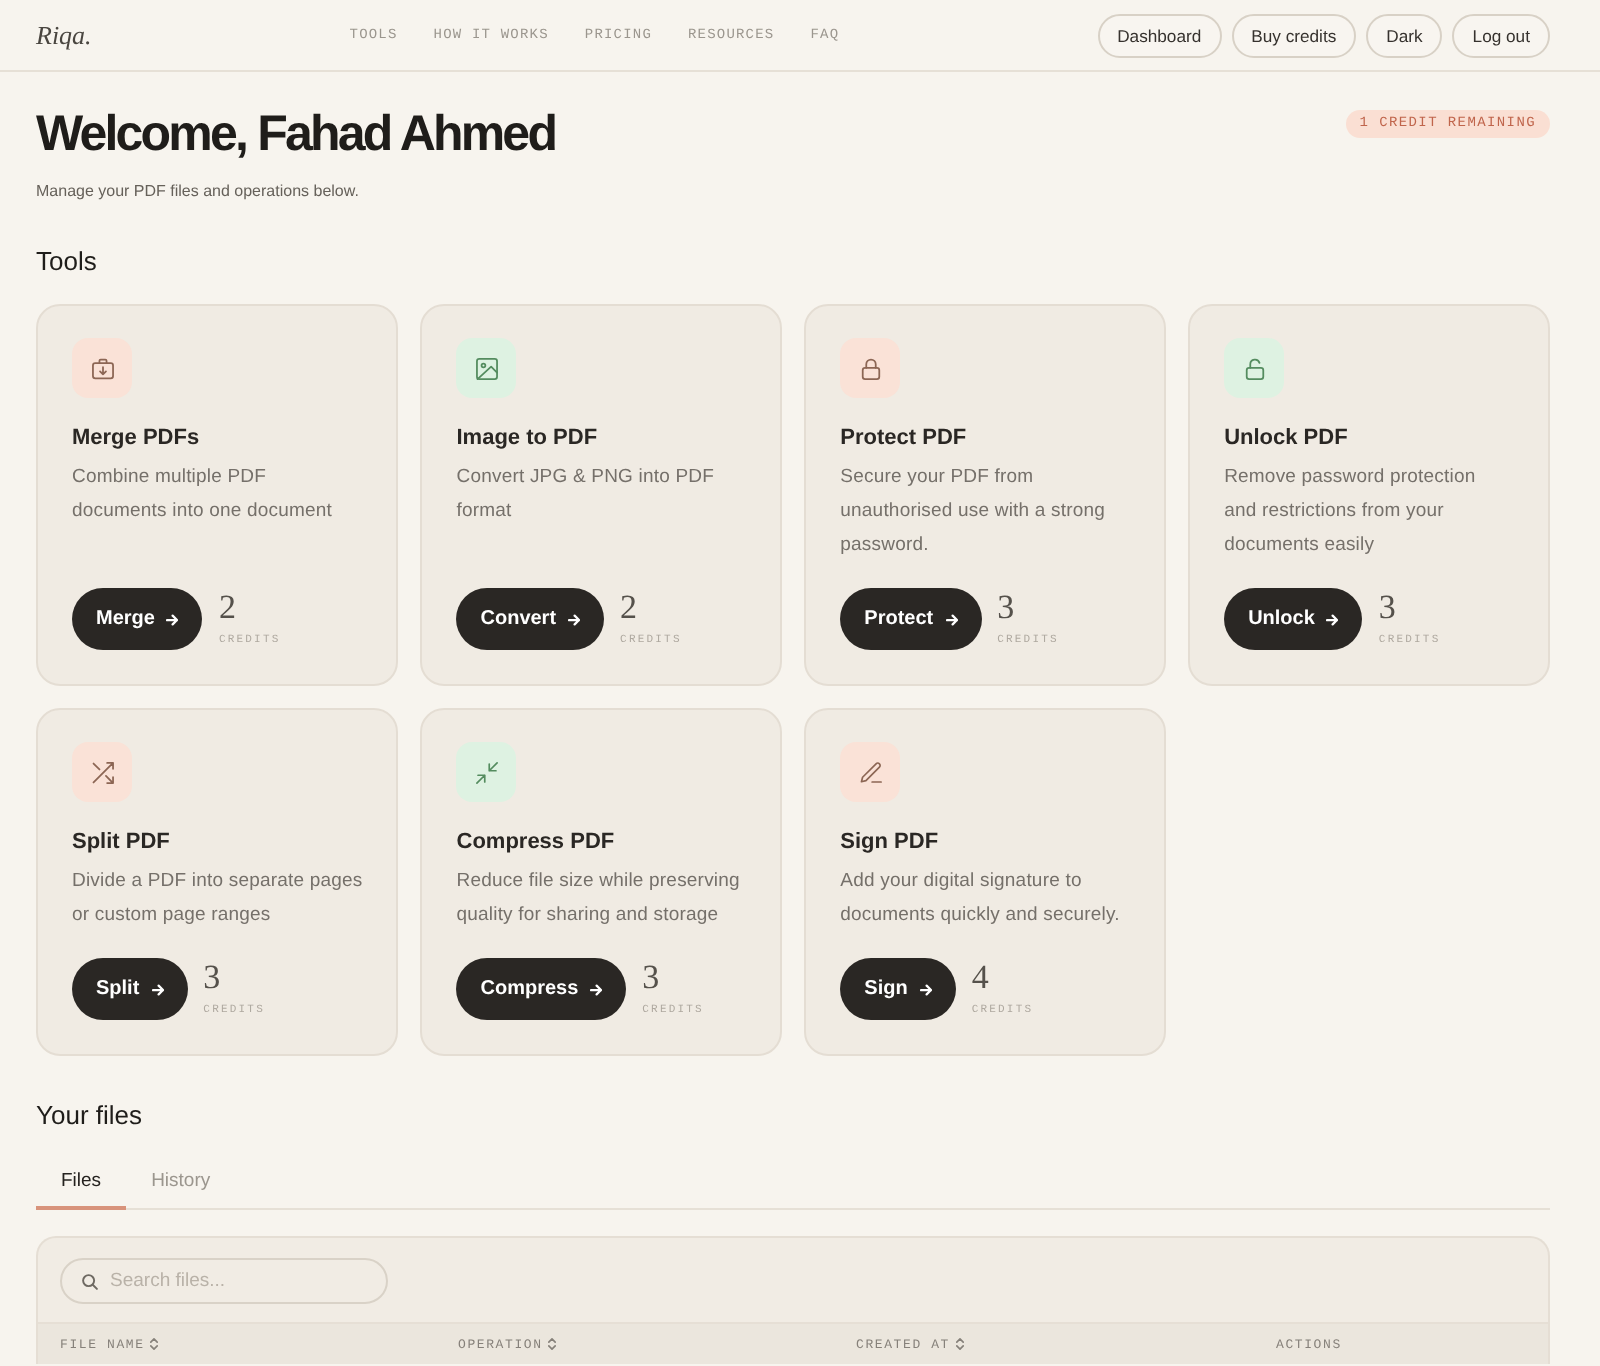 The image size is (1600, 1366). What do you see at coordinates (130, 989) in the screenshot?
I see `tool-action-button: Split` at bounding box center [130, 989].